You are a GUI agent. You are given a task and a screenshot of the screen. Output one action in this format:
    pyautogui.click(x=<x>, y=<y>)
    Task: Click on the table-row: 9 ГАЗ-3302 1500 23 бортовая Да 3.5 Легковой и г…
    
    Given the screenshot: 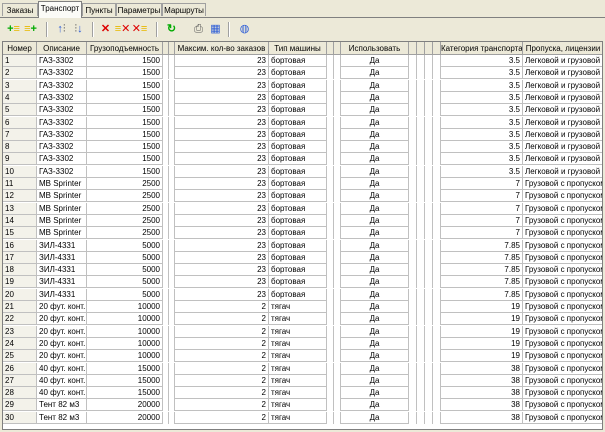 What is the action you would take?
    pyautogui.click(x=302, y=159)
    